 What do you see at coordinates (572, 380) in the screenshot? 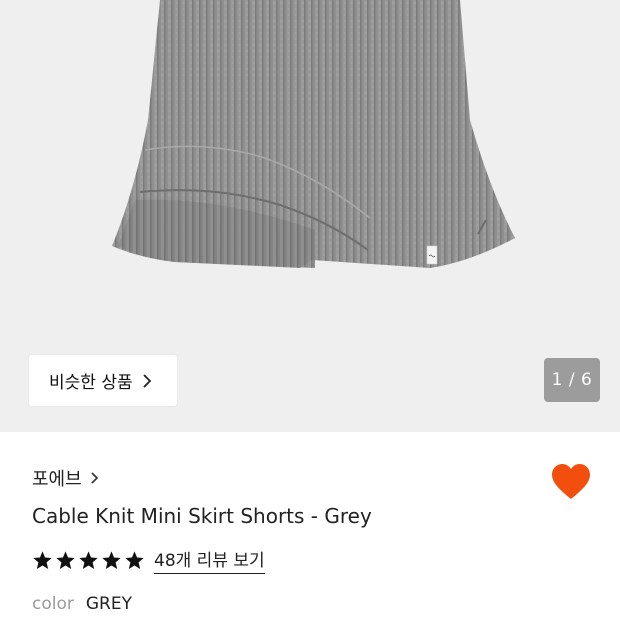
I see `image-page-counter: 1 / 6` at bounding box center [572, 380].